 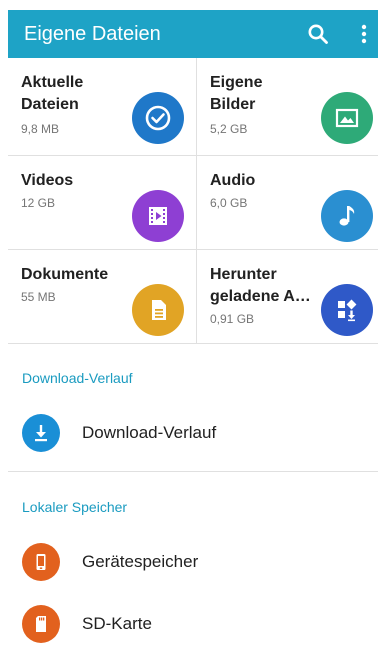 I want to click on app-bar: Eigene Dateien, so click(x=193, y=34).